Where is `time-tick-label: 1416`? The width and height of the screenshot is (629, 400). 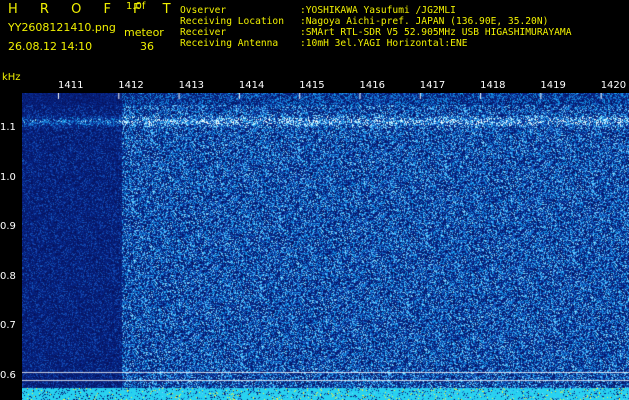 time-tick-label: 1416 is located at coordinates (372, 85).